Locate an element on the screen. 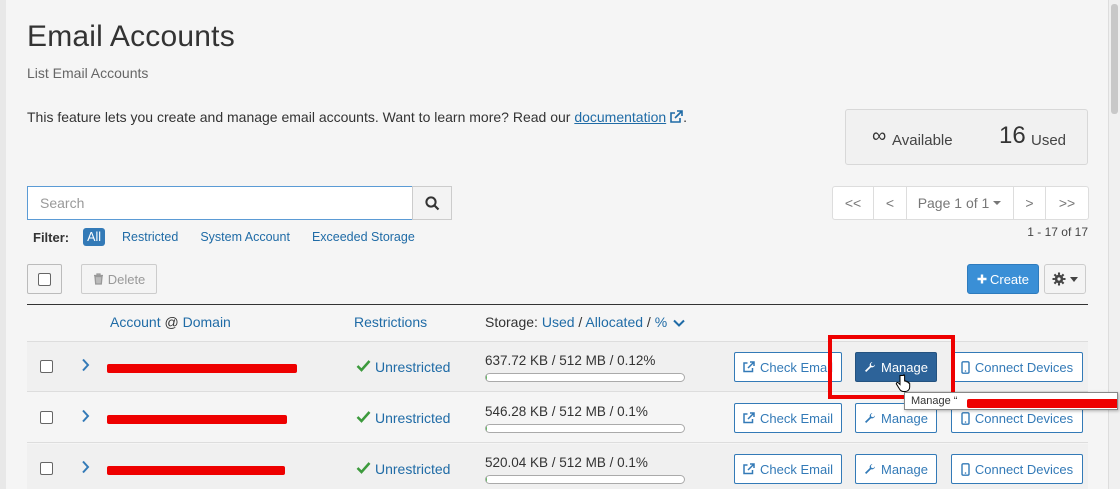  filter-exceeded-storage: Exceeded Storage is located at coordinates (363, 237).